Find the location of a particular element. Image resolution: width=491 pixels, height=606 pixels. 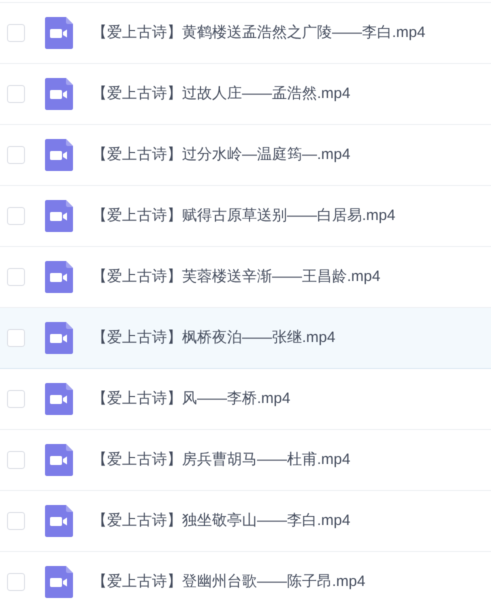

file-name: 【爱上古诗】风——李桥.mp4 is located at coordinates (191, 398).